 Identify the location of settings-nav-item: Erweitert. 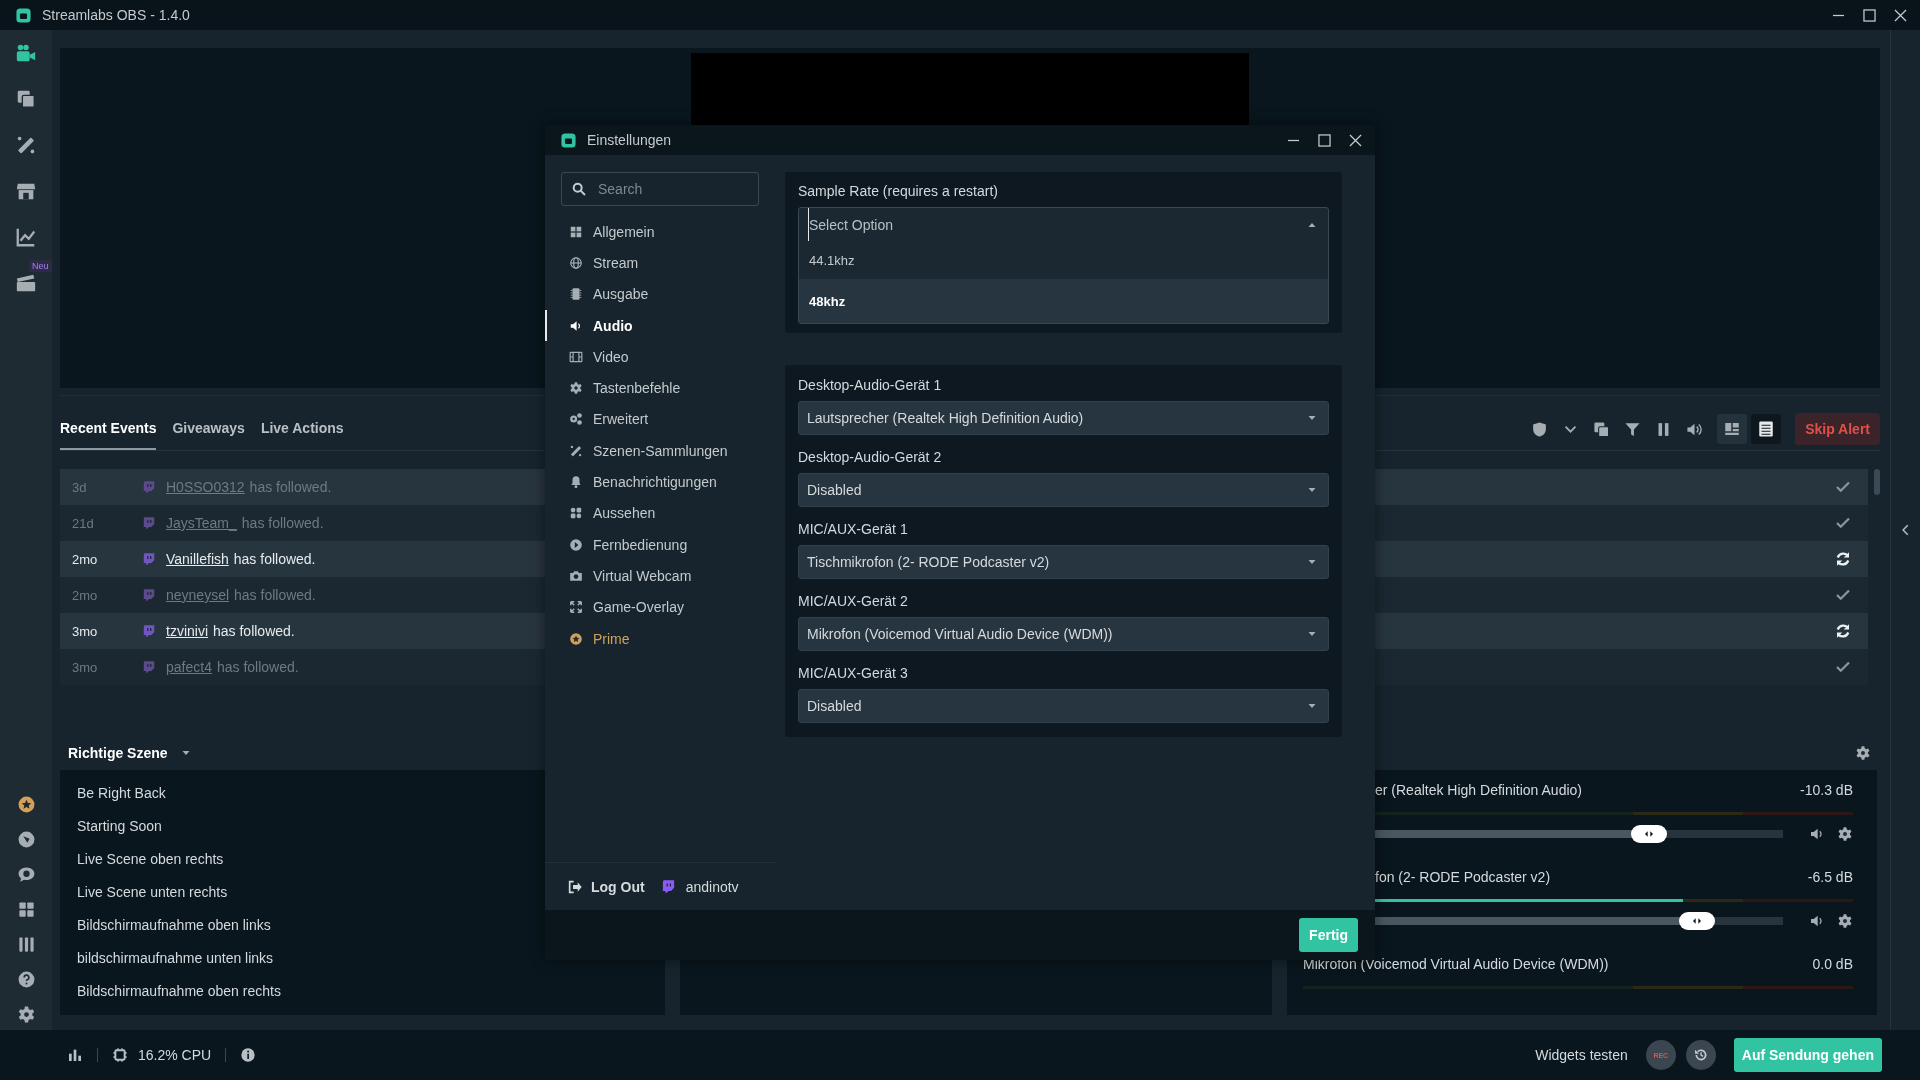
(660, 419).